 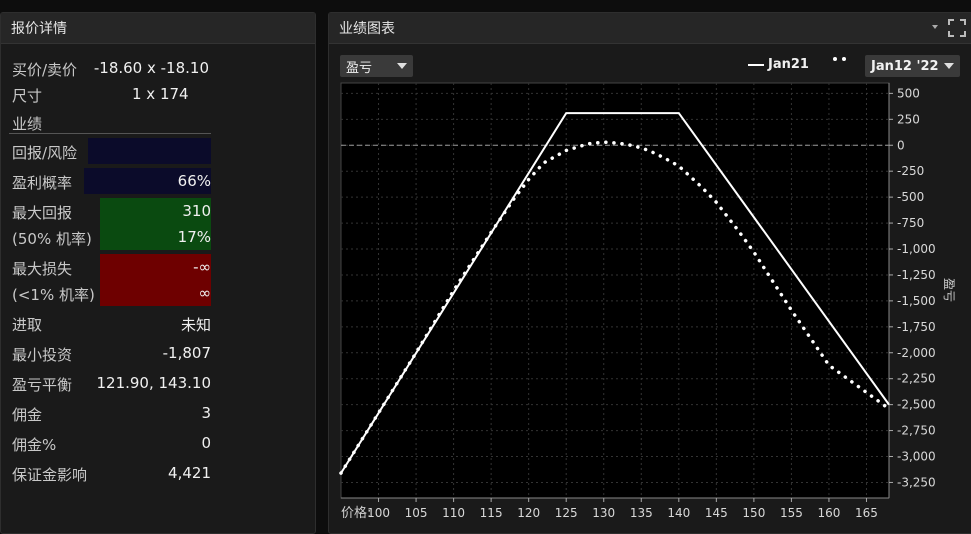 I want to click on y-tick-label: -750, so click(x=910, y=223).